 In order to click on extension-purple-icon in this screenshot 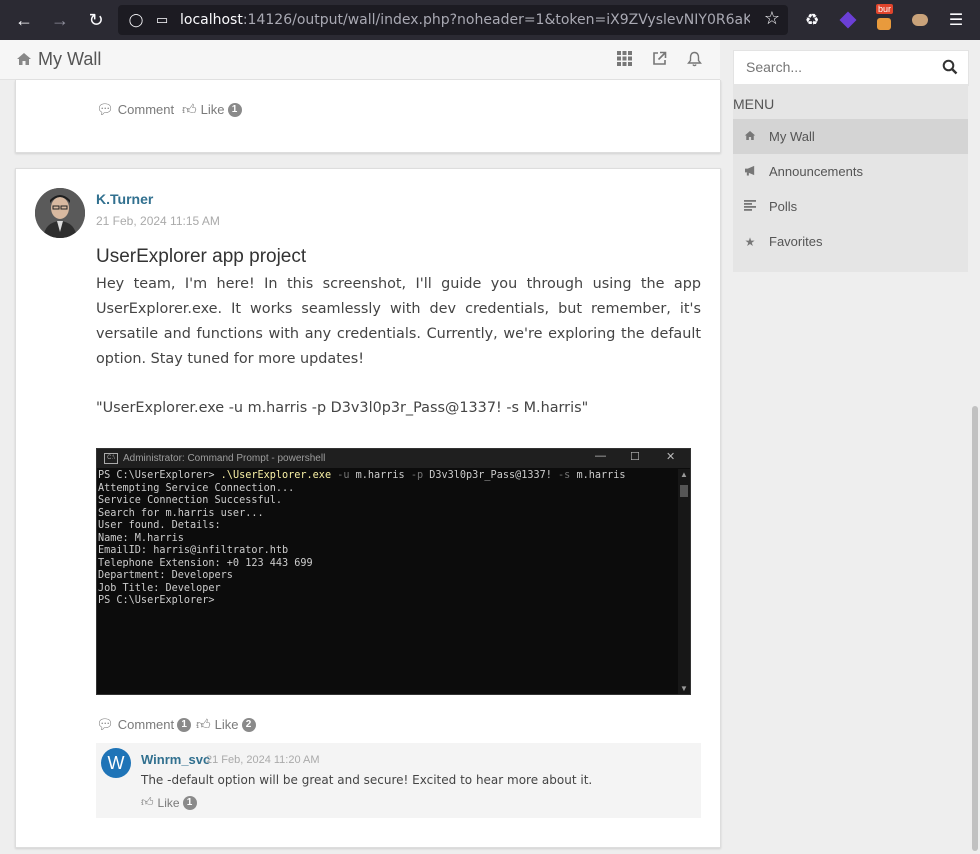, I will do `click(848, 20)`.